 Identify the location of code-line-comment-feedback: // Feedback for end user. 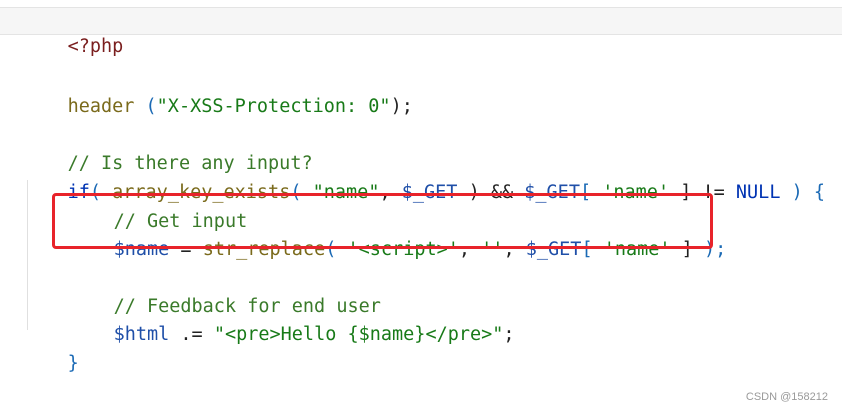
(202, 291).